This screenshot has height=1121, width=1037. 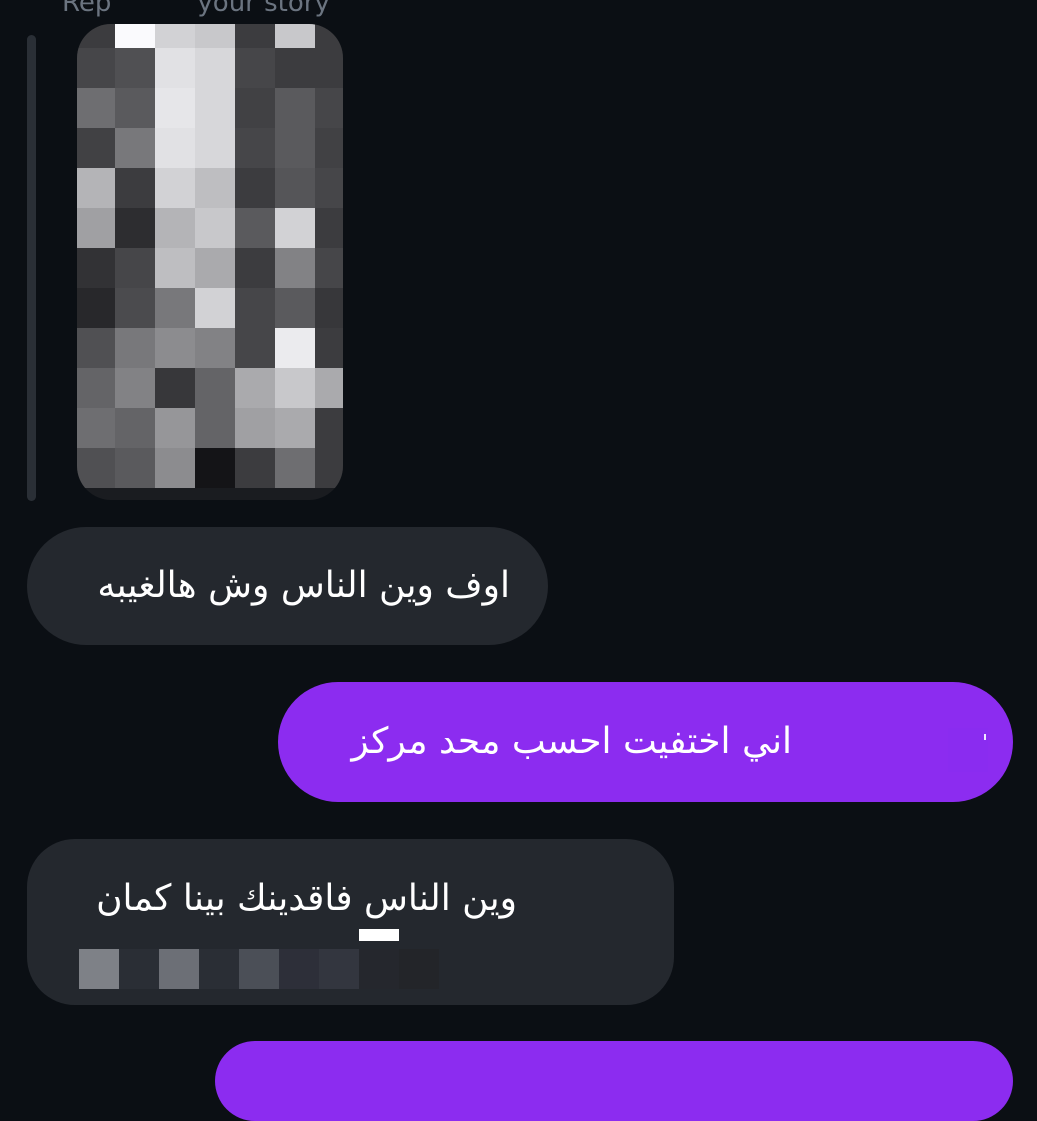 I want to click on redacted-story-image-icon, so click(x=210, y=256).